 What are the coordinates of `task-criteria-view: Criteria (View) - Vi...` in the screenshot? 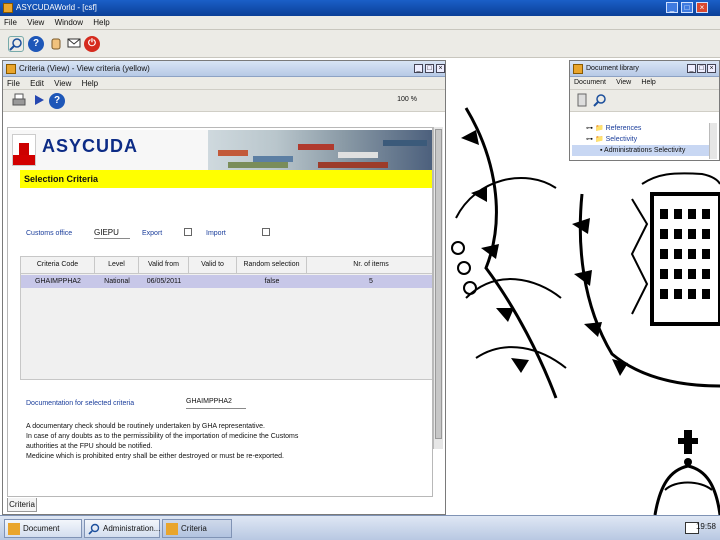 It's located at (197, 528).